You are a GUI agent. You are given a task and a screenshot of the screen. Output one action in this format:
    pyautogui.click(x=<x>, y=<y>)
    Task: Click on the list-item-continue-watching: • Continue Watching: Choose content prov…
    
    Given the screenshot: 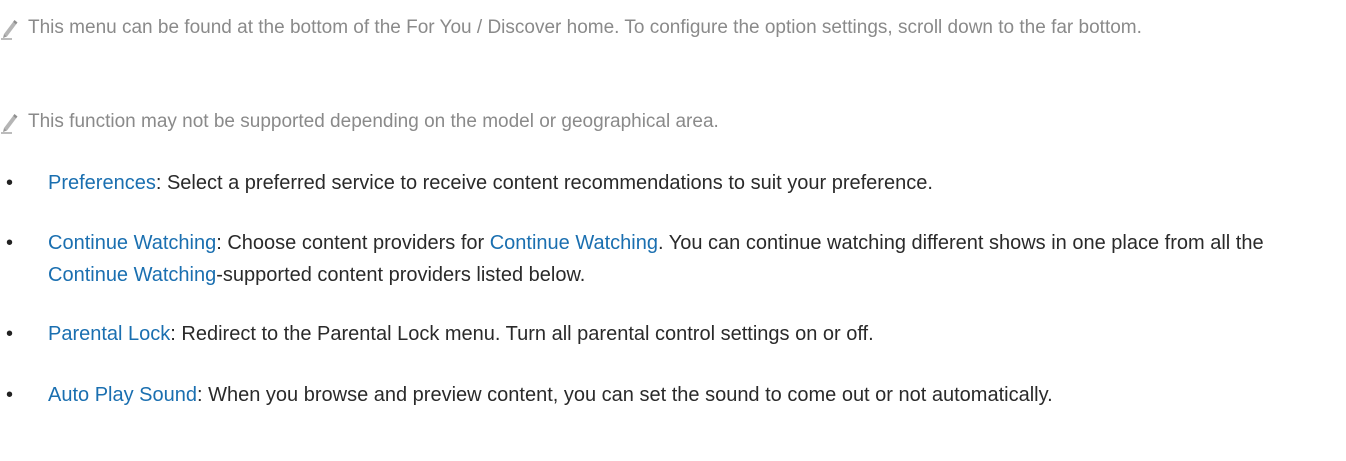 What is the action you would take?
    pyautogui.click(x=665, y=259)
    